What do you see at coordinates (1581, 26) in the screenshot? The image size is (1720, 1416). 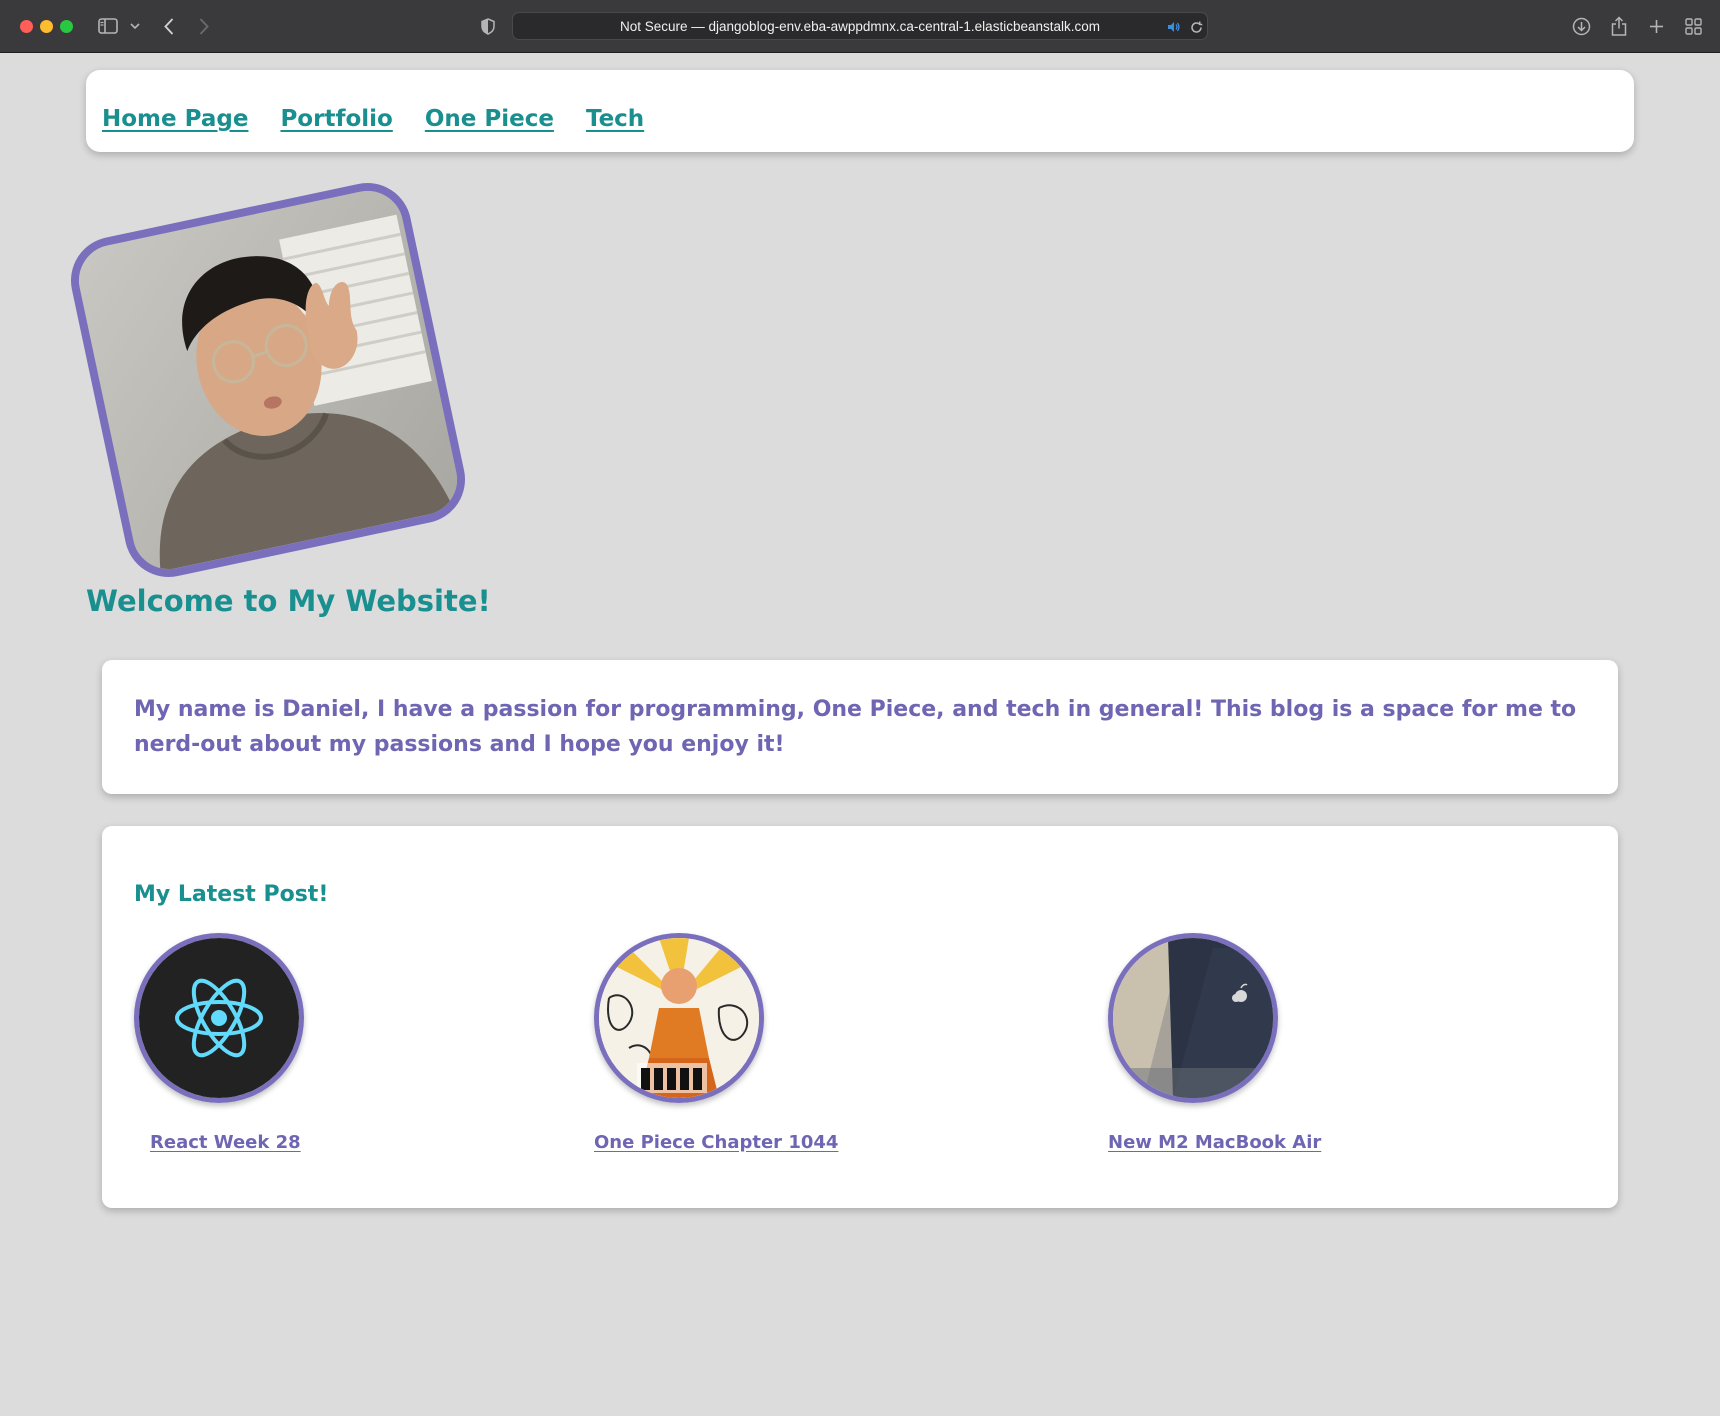 I see `download-icon` at bounding box center [1581, 26].